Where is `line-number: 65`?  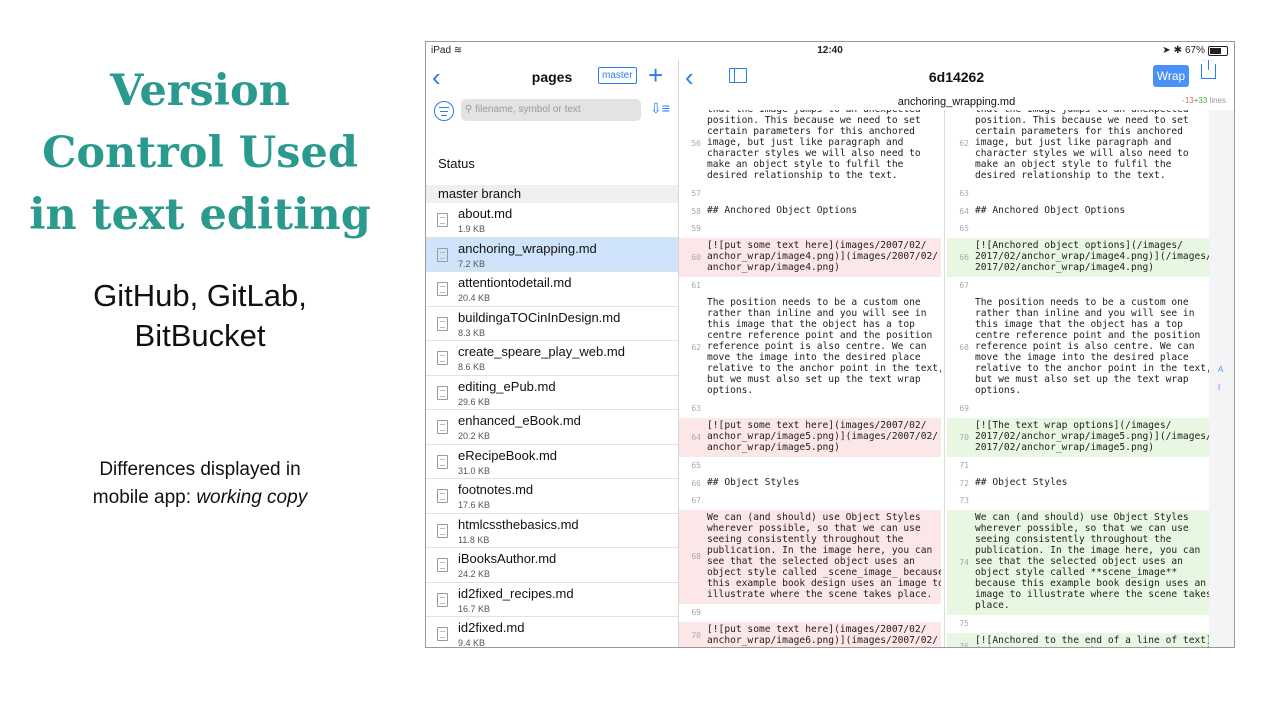
line-number: 65 is located at coordinates (696, 465).